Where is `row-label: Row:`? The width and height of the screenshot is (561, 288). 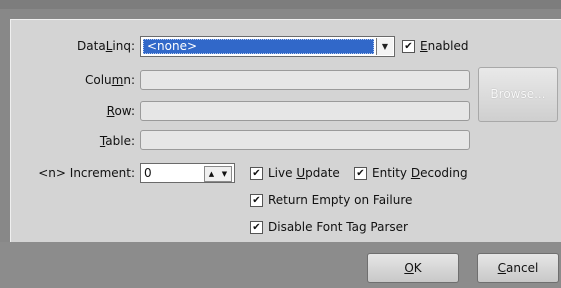
row-label: Row: is located at coordinates (120, 111).